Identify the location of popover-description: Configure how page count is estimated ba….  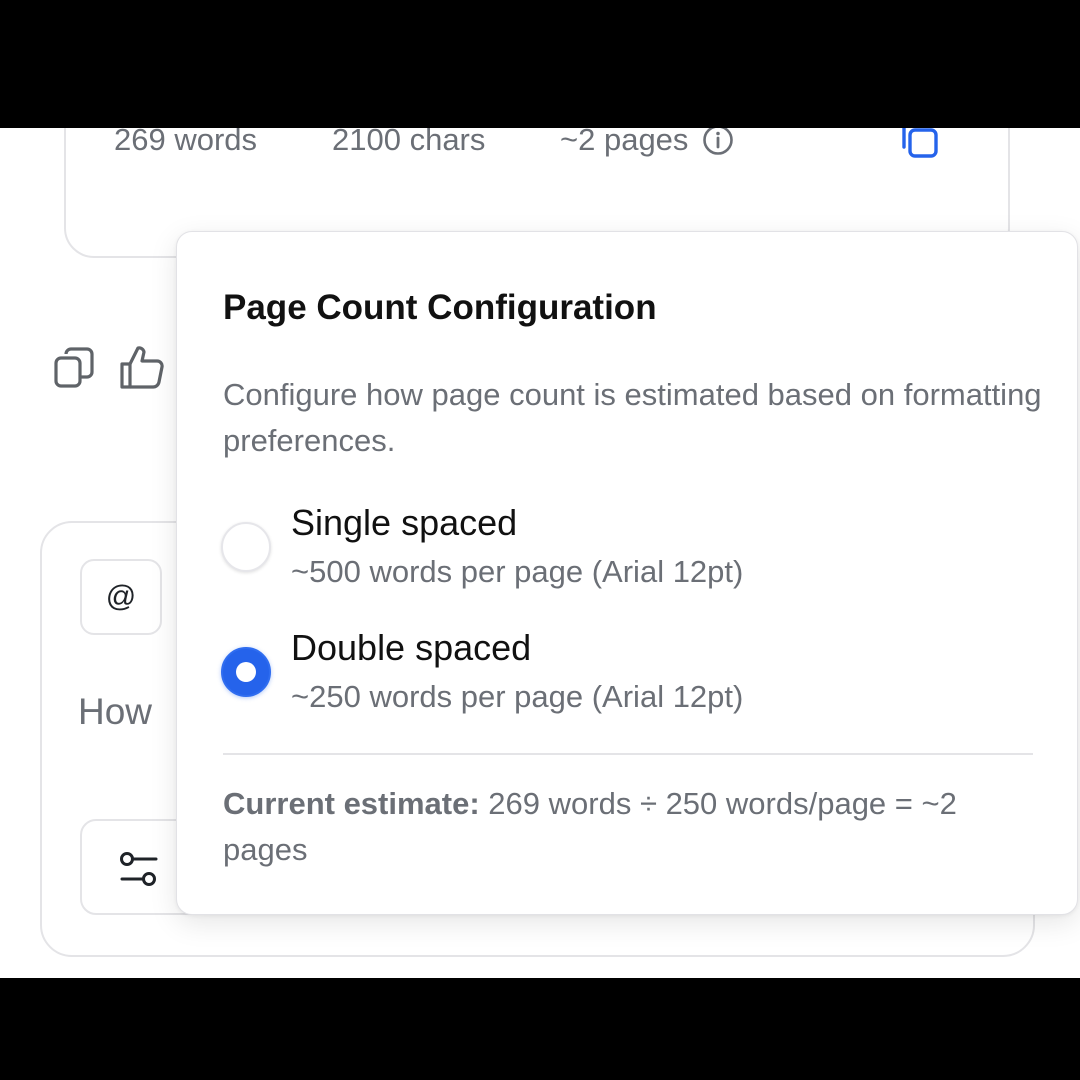
(632, 417).